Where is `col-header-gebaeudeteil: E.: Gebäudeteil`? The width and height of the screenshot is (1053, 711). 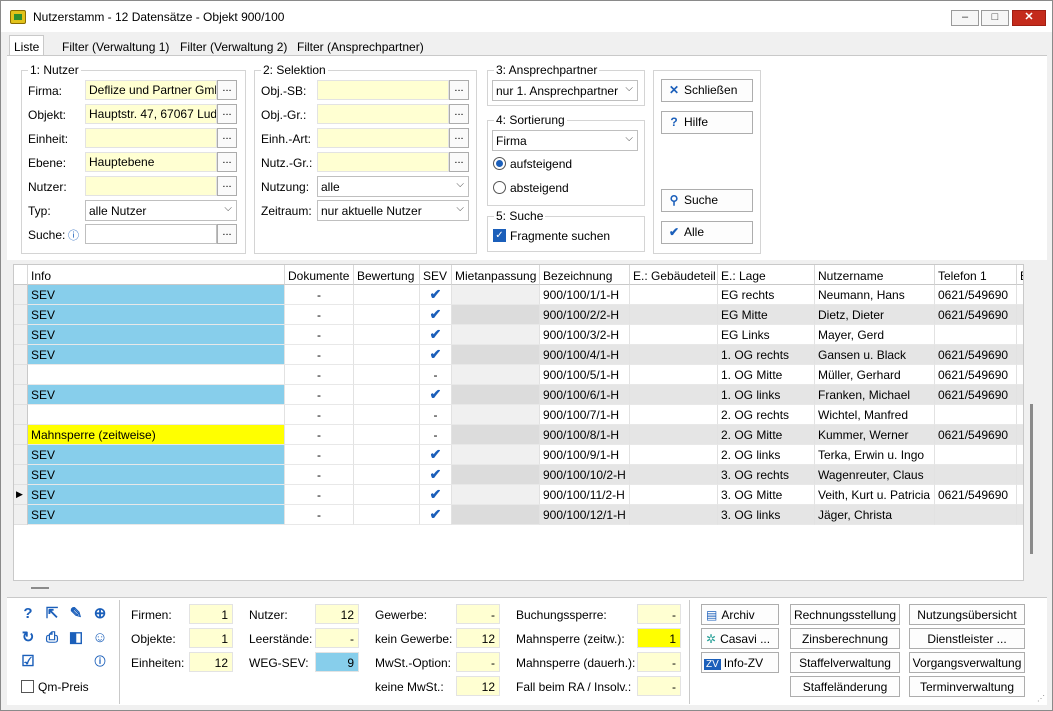
col-header-gebaeudeteil: E.: Gebäudeteil is located at coordinates (674, 275).